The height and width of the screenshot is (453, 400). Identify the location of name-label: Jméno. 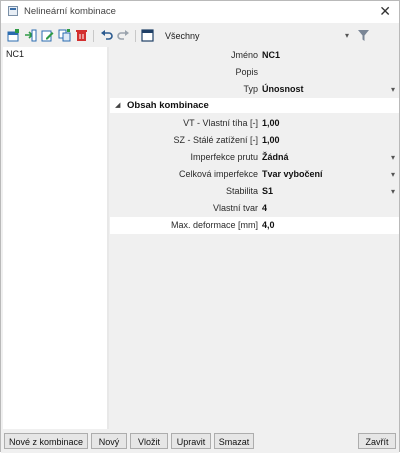
(244, 55).